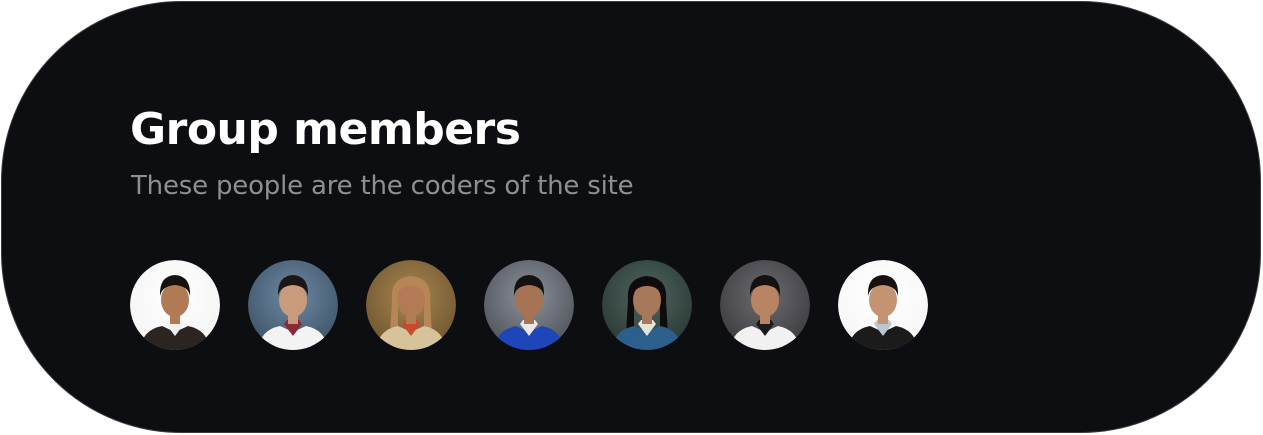 Image resolution: width=1263 pixels, height=435 pixels. Describe the element at coordinates (325, 129) in the screenshot. I see `section-title: Group members` at that location.